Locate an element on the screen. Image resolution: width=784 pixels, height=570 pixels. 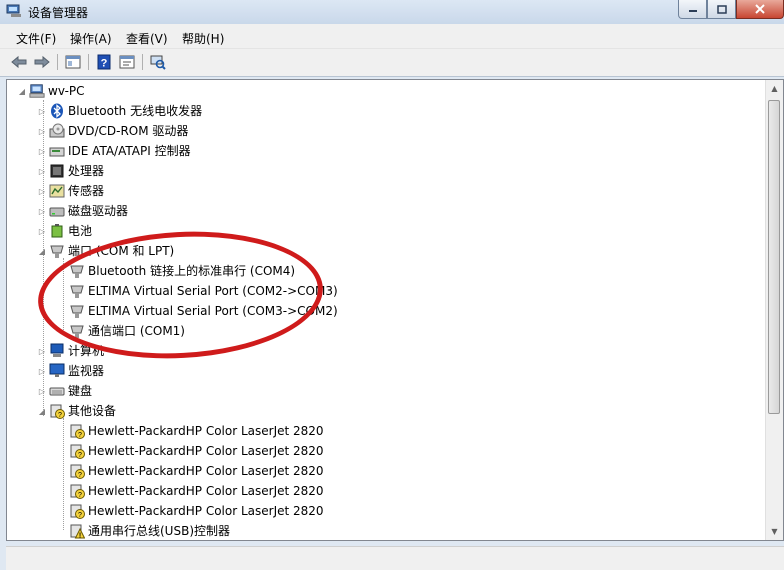
minimize-button is located at coordinates (692, 9).